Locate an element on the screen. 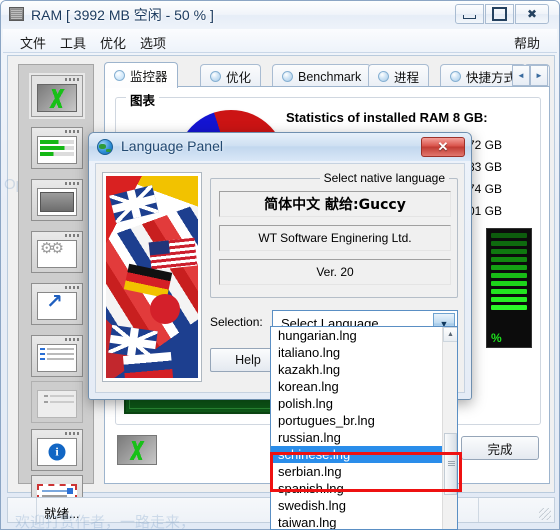  info-icon is located at coordinates (57, 452).